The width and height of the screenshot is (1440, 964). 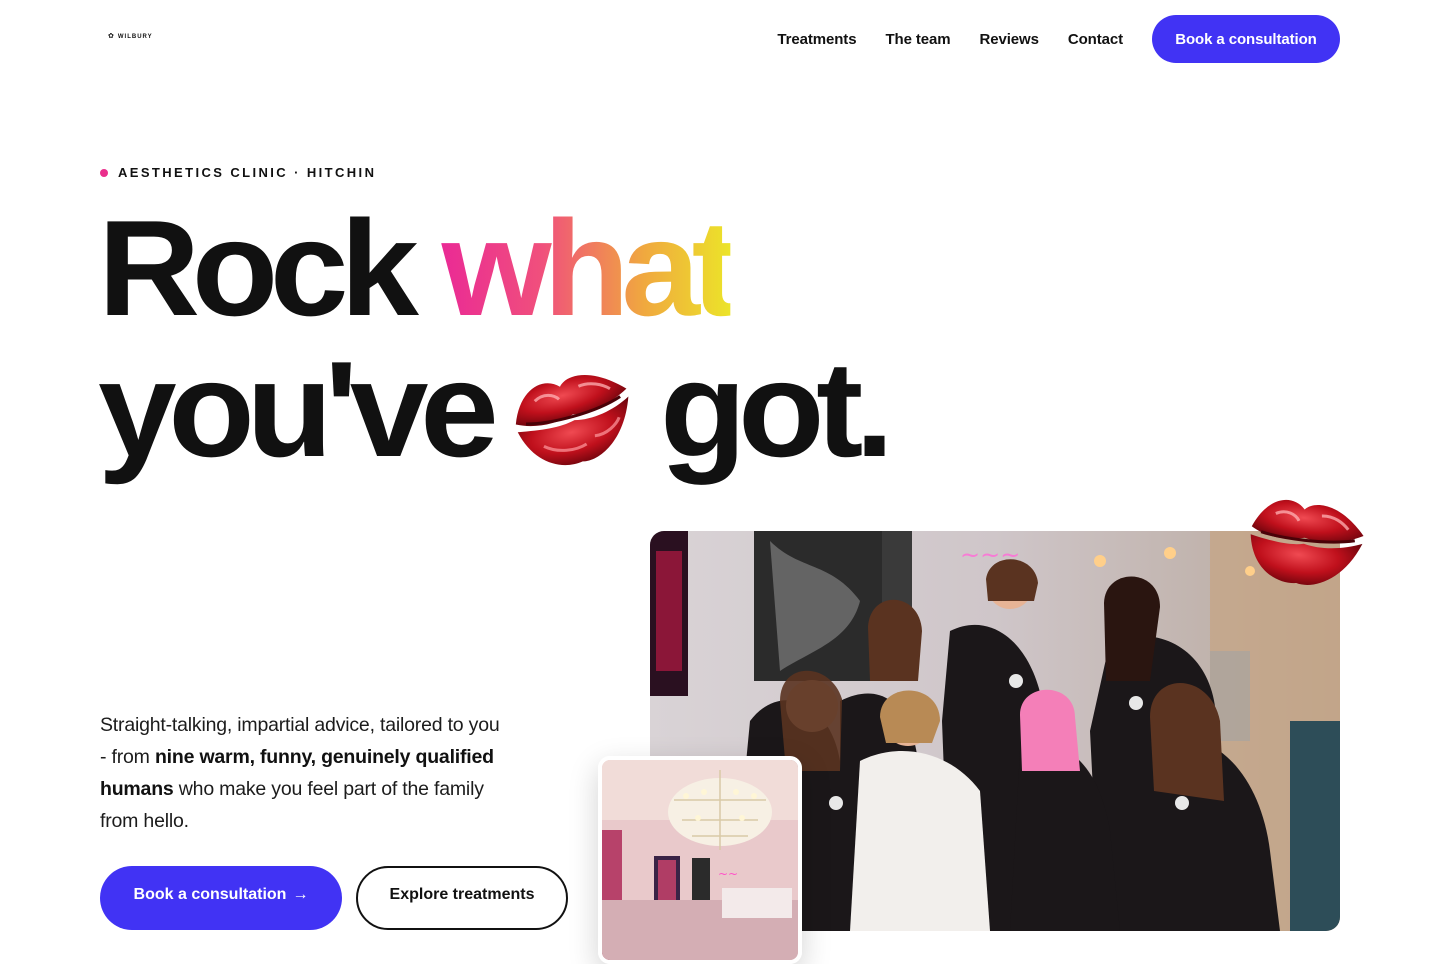 I want to click on flower-icon: ✿, so click(x=111, y=36).